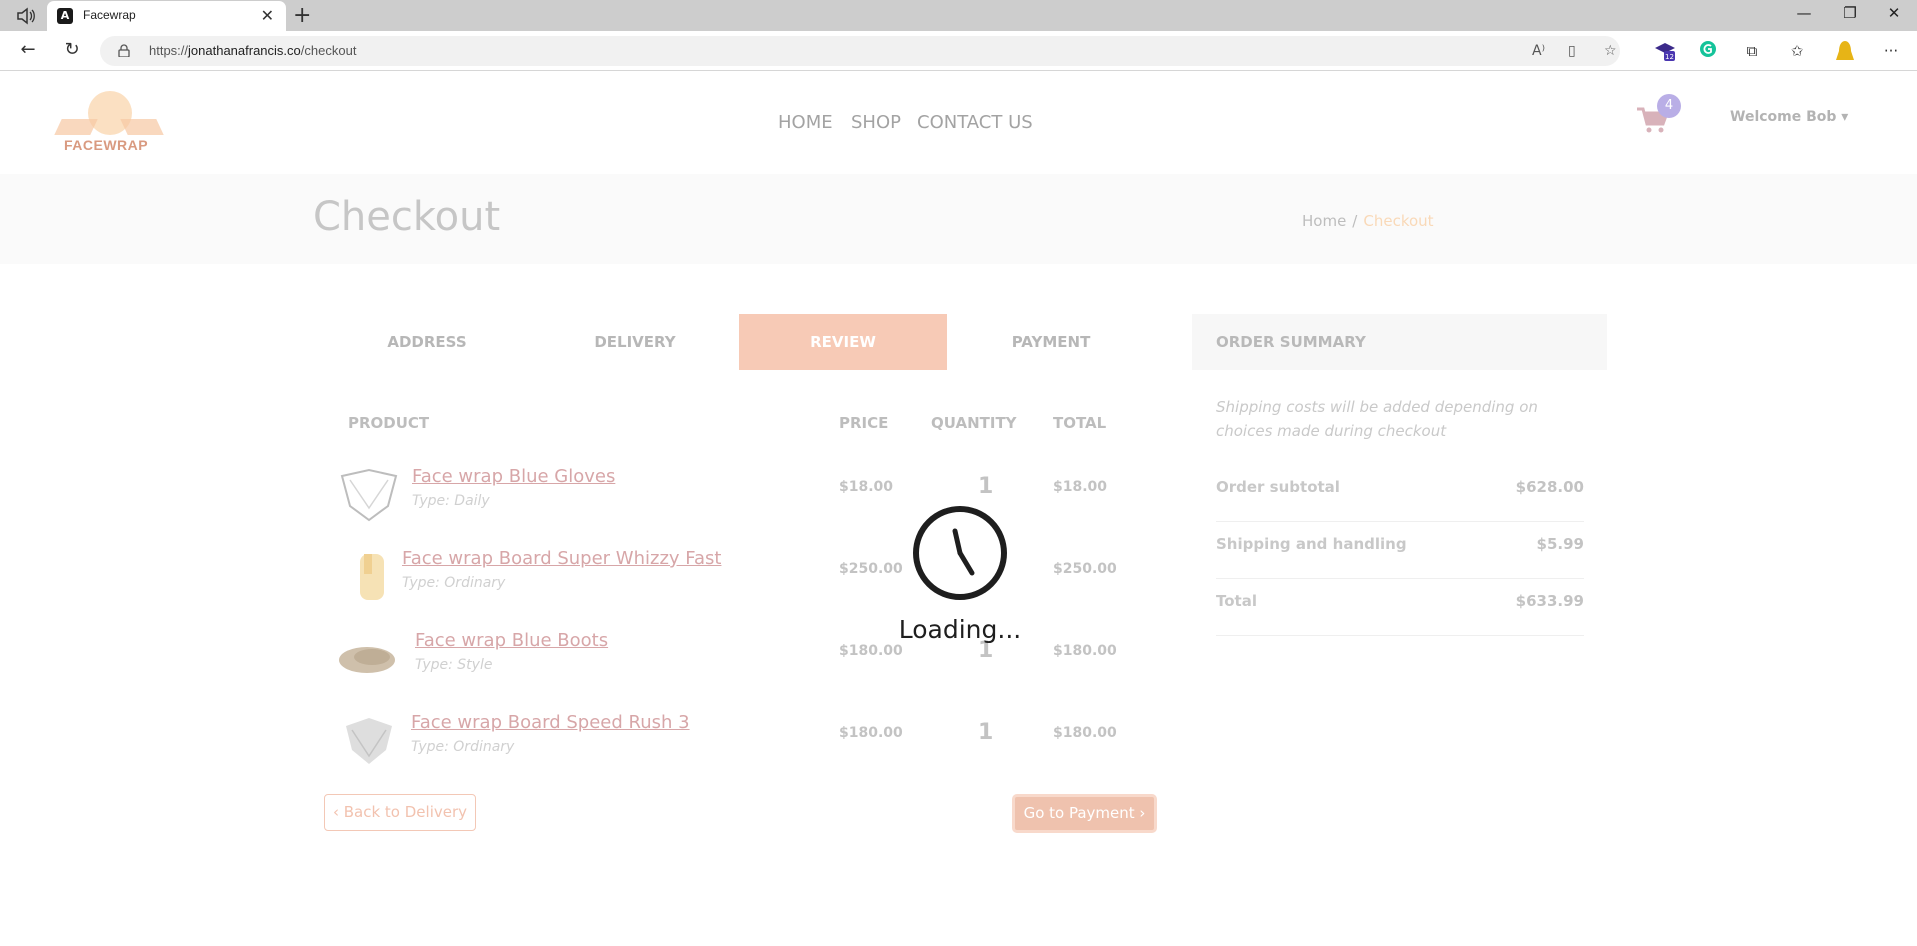  I want to click on tab-title: Facewrap, so click(109, 15).